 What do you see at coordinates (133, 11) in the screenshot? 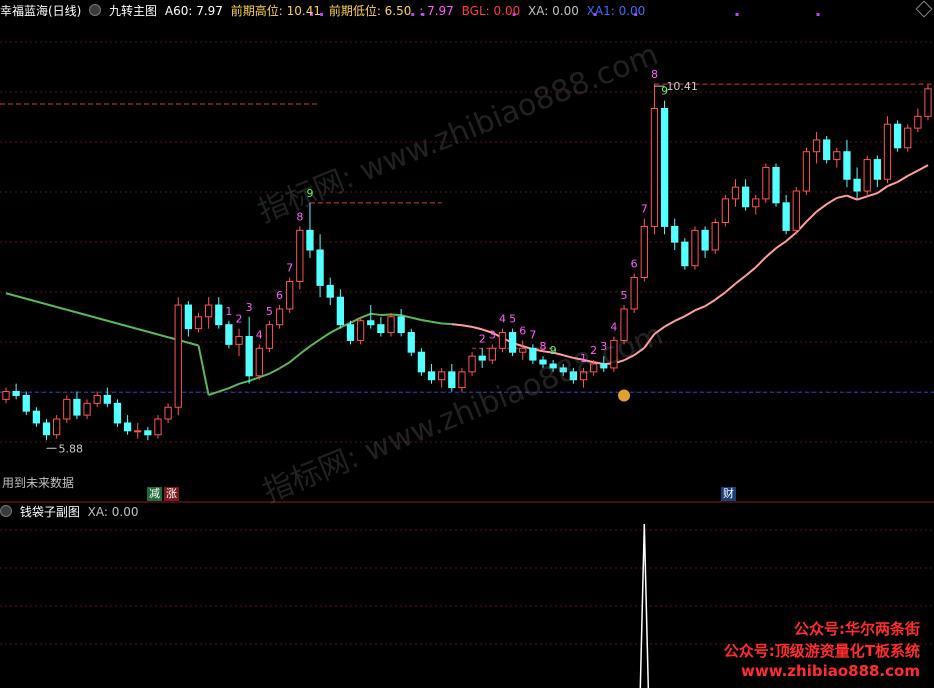
I see `main-indicator-name: 九转主图` at bounding box center [133, 11].